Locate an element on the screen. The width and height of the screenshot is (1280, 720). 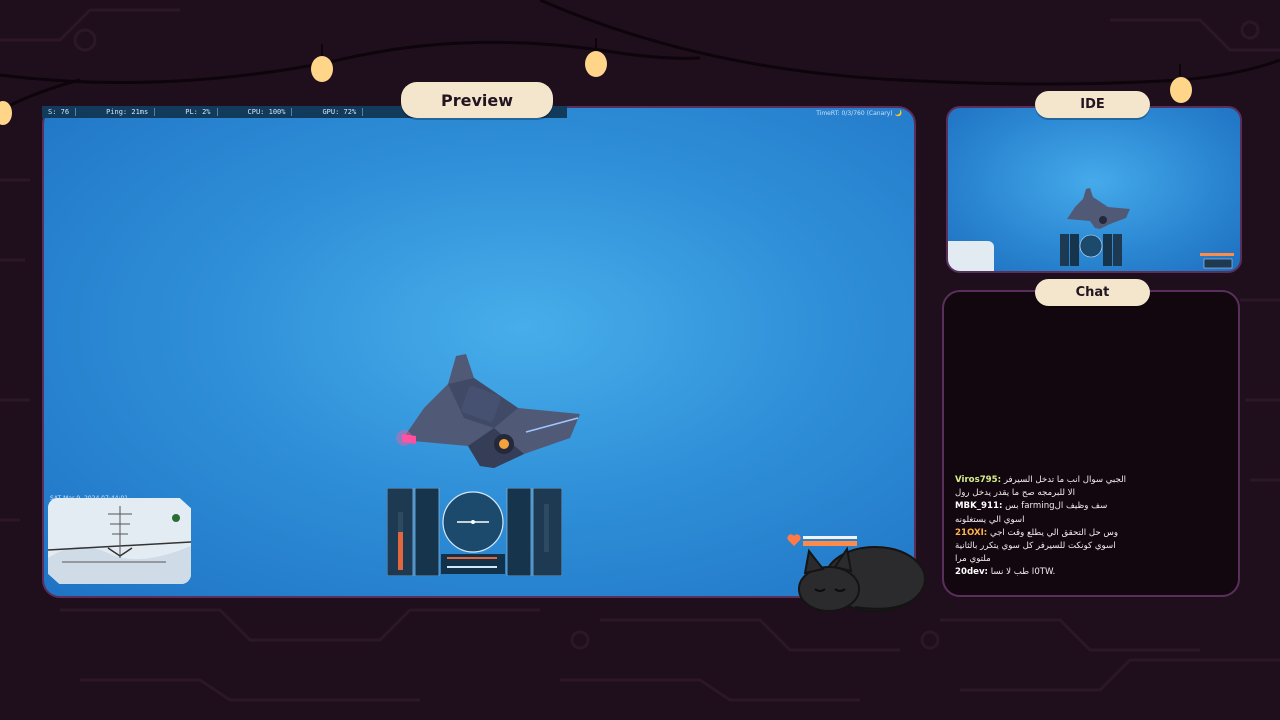
chat-message: اسوي كونكت للسيرفر كل سوي يتكرر بالثانية is located at coordinates (1055, 546).